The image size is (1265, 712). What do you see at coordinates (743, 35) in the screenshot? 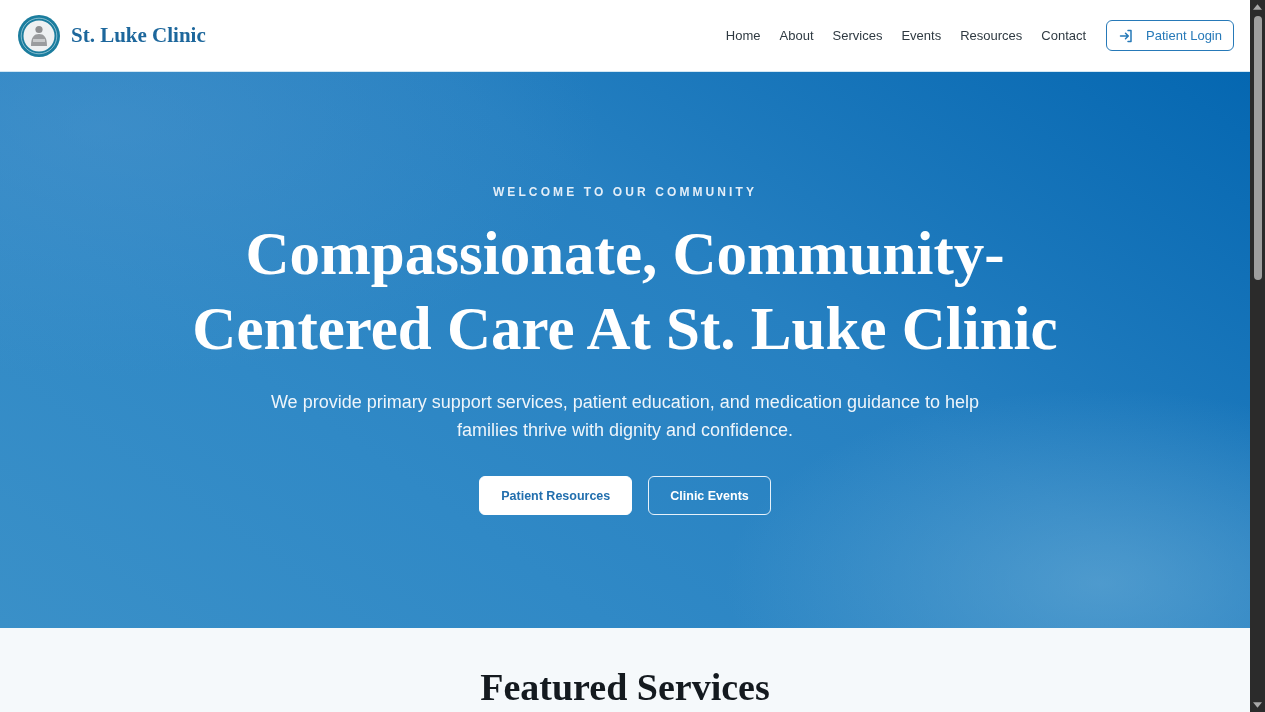
I see `nav-link: Home` at bounding box center [743, 35].